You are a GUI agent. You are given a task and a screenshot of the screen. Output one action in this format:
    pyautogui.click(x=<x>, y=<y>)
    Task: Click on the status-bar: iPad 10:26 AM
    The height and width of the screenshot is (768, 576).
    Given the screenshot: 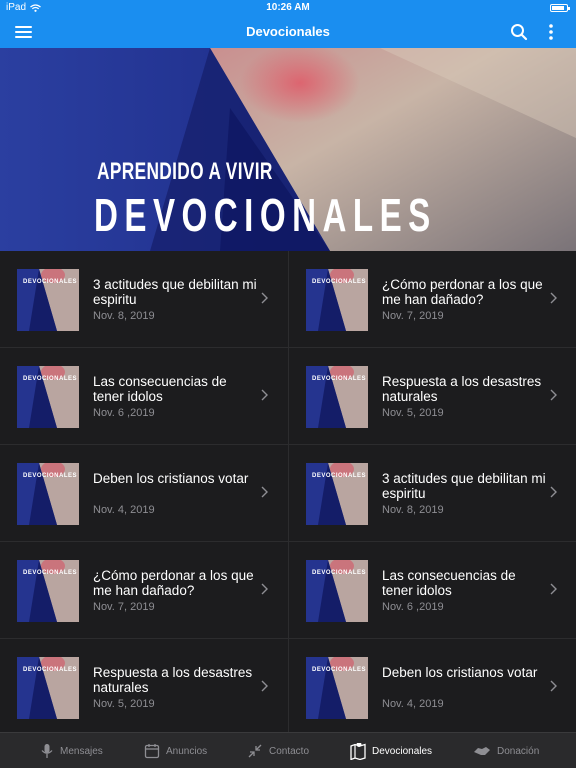 What is the action you would take?
    pyautogui.click(x=288, y=8)
    